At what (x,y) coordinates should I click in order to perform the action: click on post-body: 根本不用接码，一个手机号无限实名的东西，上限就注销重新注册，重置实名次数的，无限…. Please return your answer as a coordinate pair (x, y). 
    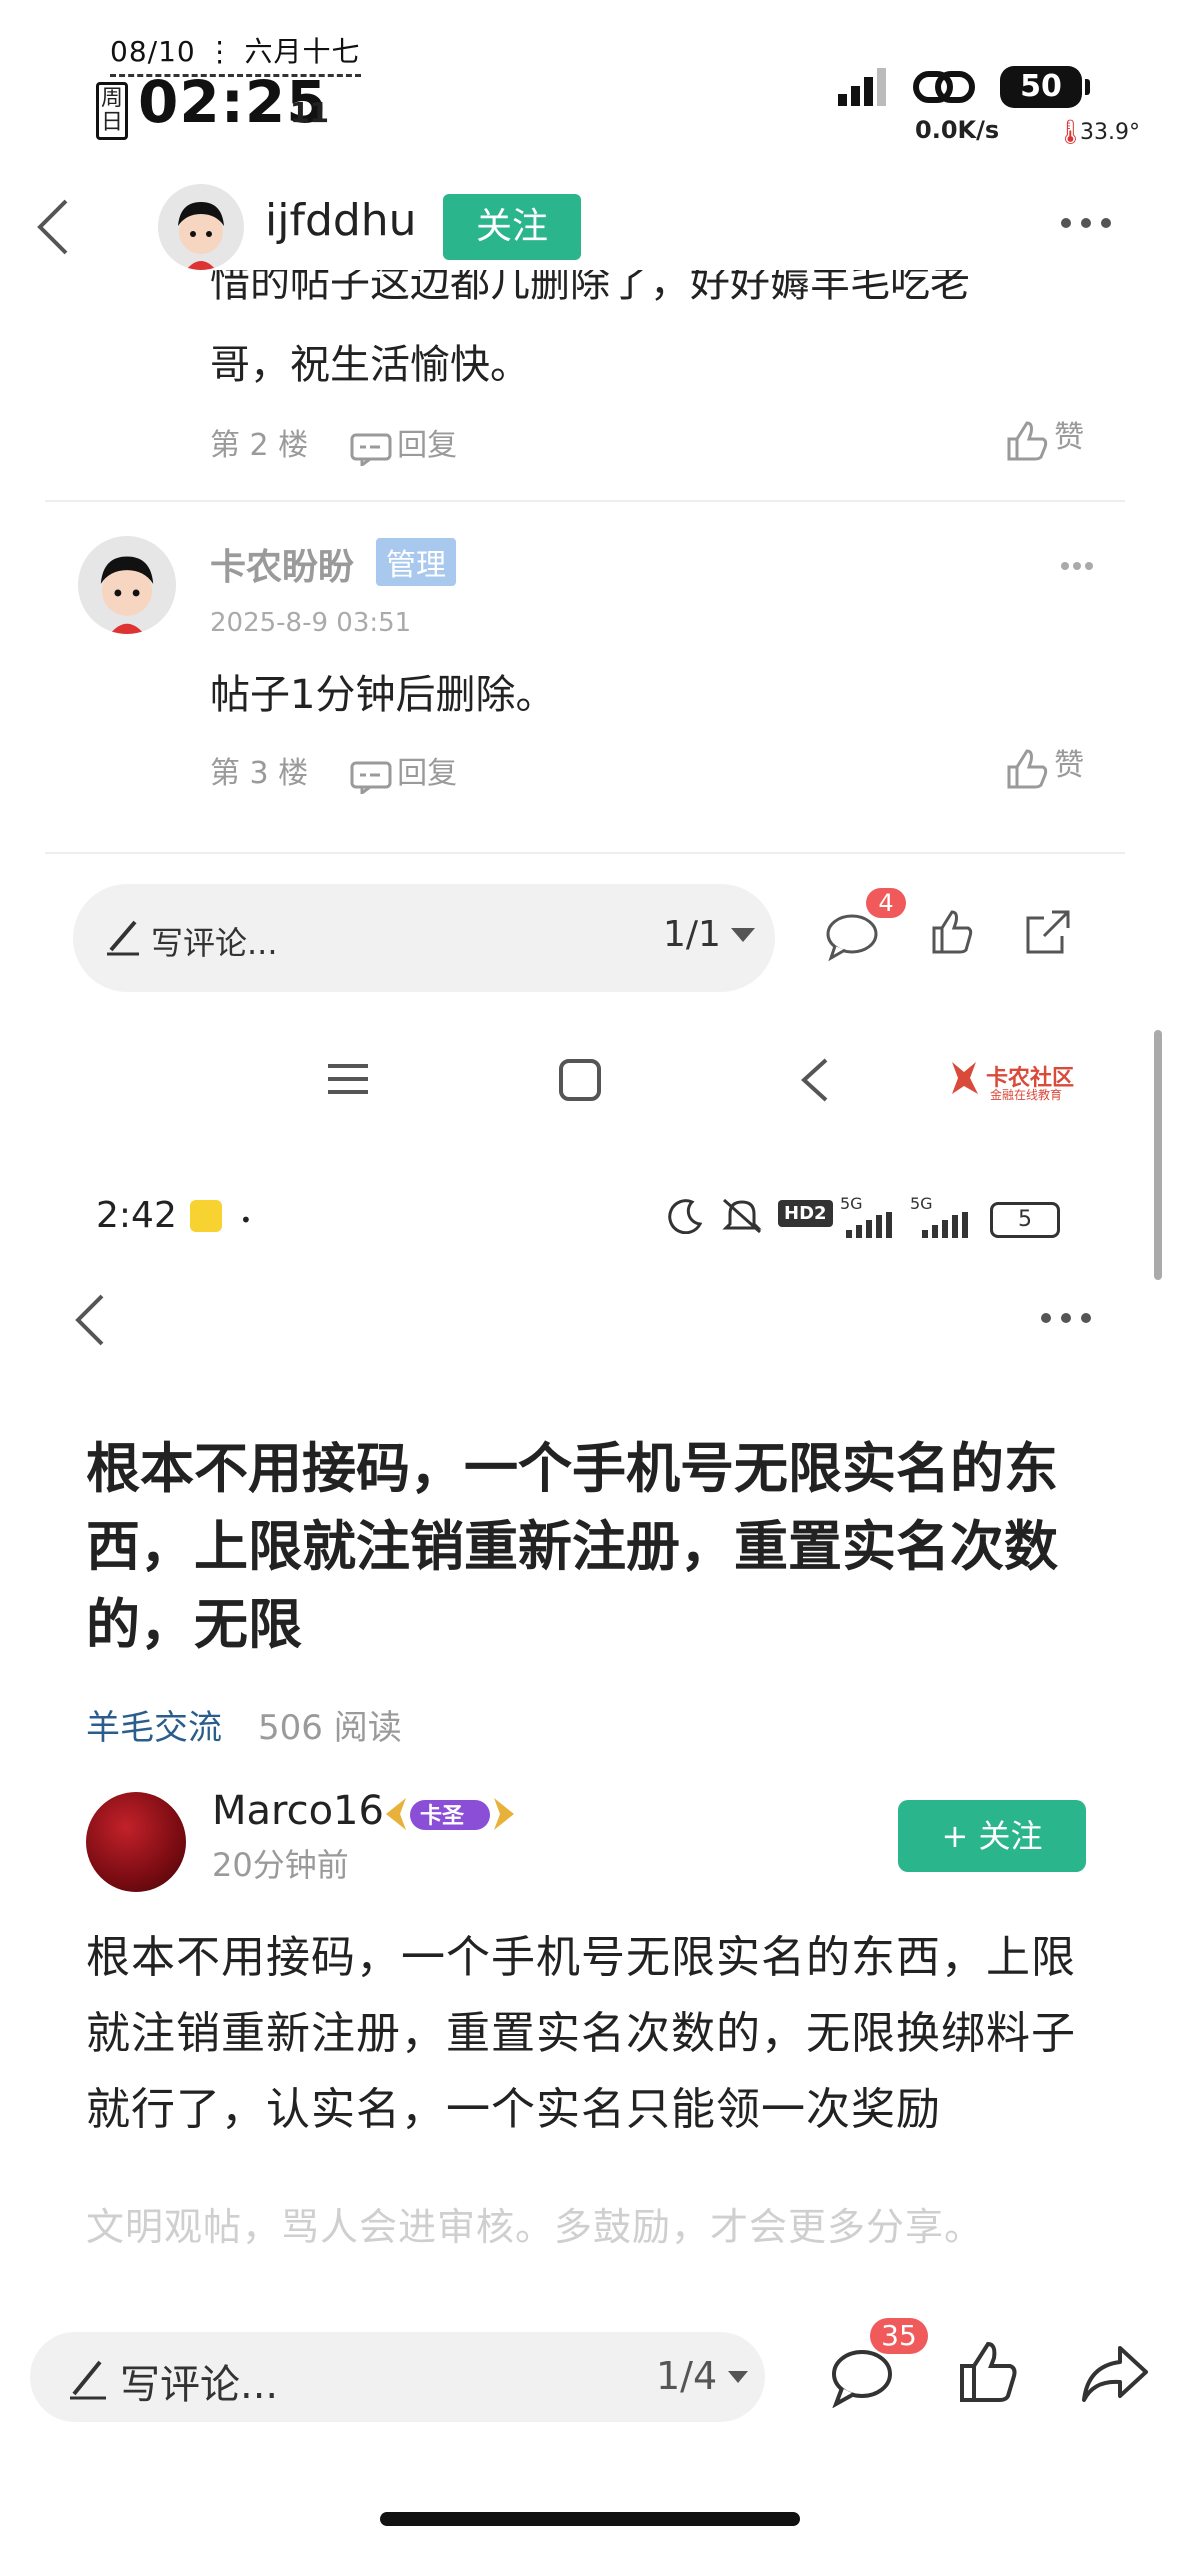
    Looking at the image, I should click on (581, 2033).